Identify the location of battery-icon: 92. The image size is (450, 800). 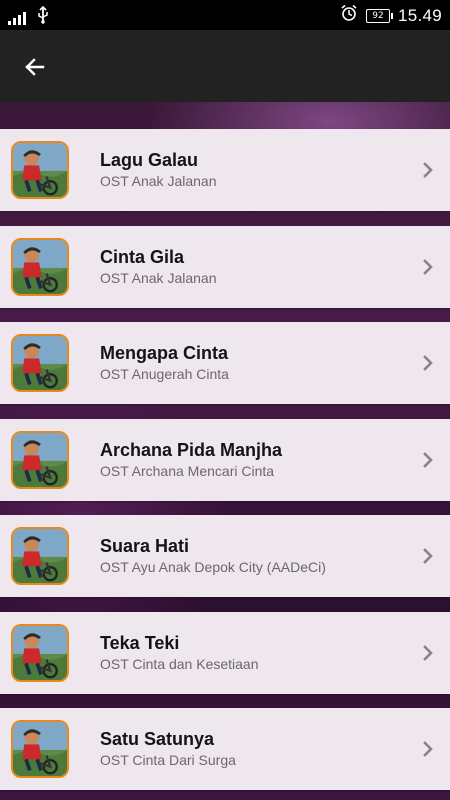
(379, 15).